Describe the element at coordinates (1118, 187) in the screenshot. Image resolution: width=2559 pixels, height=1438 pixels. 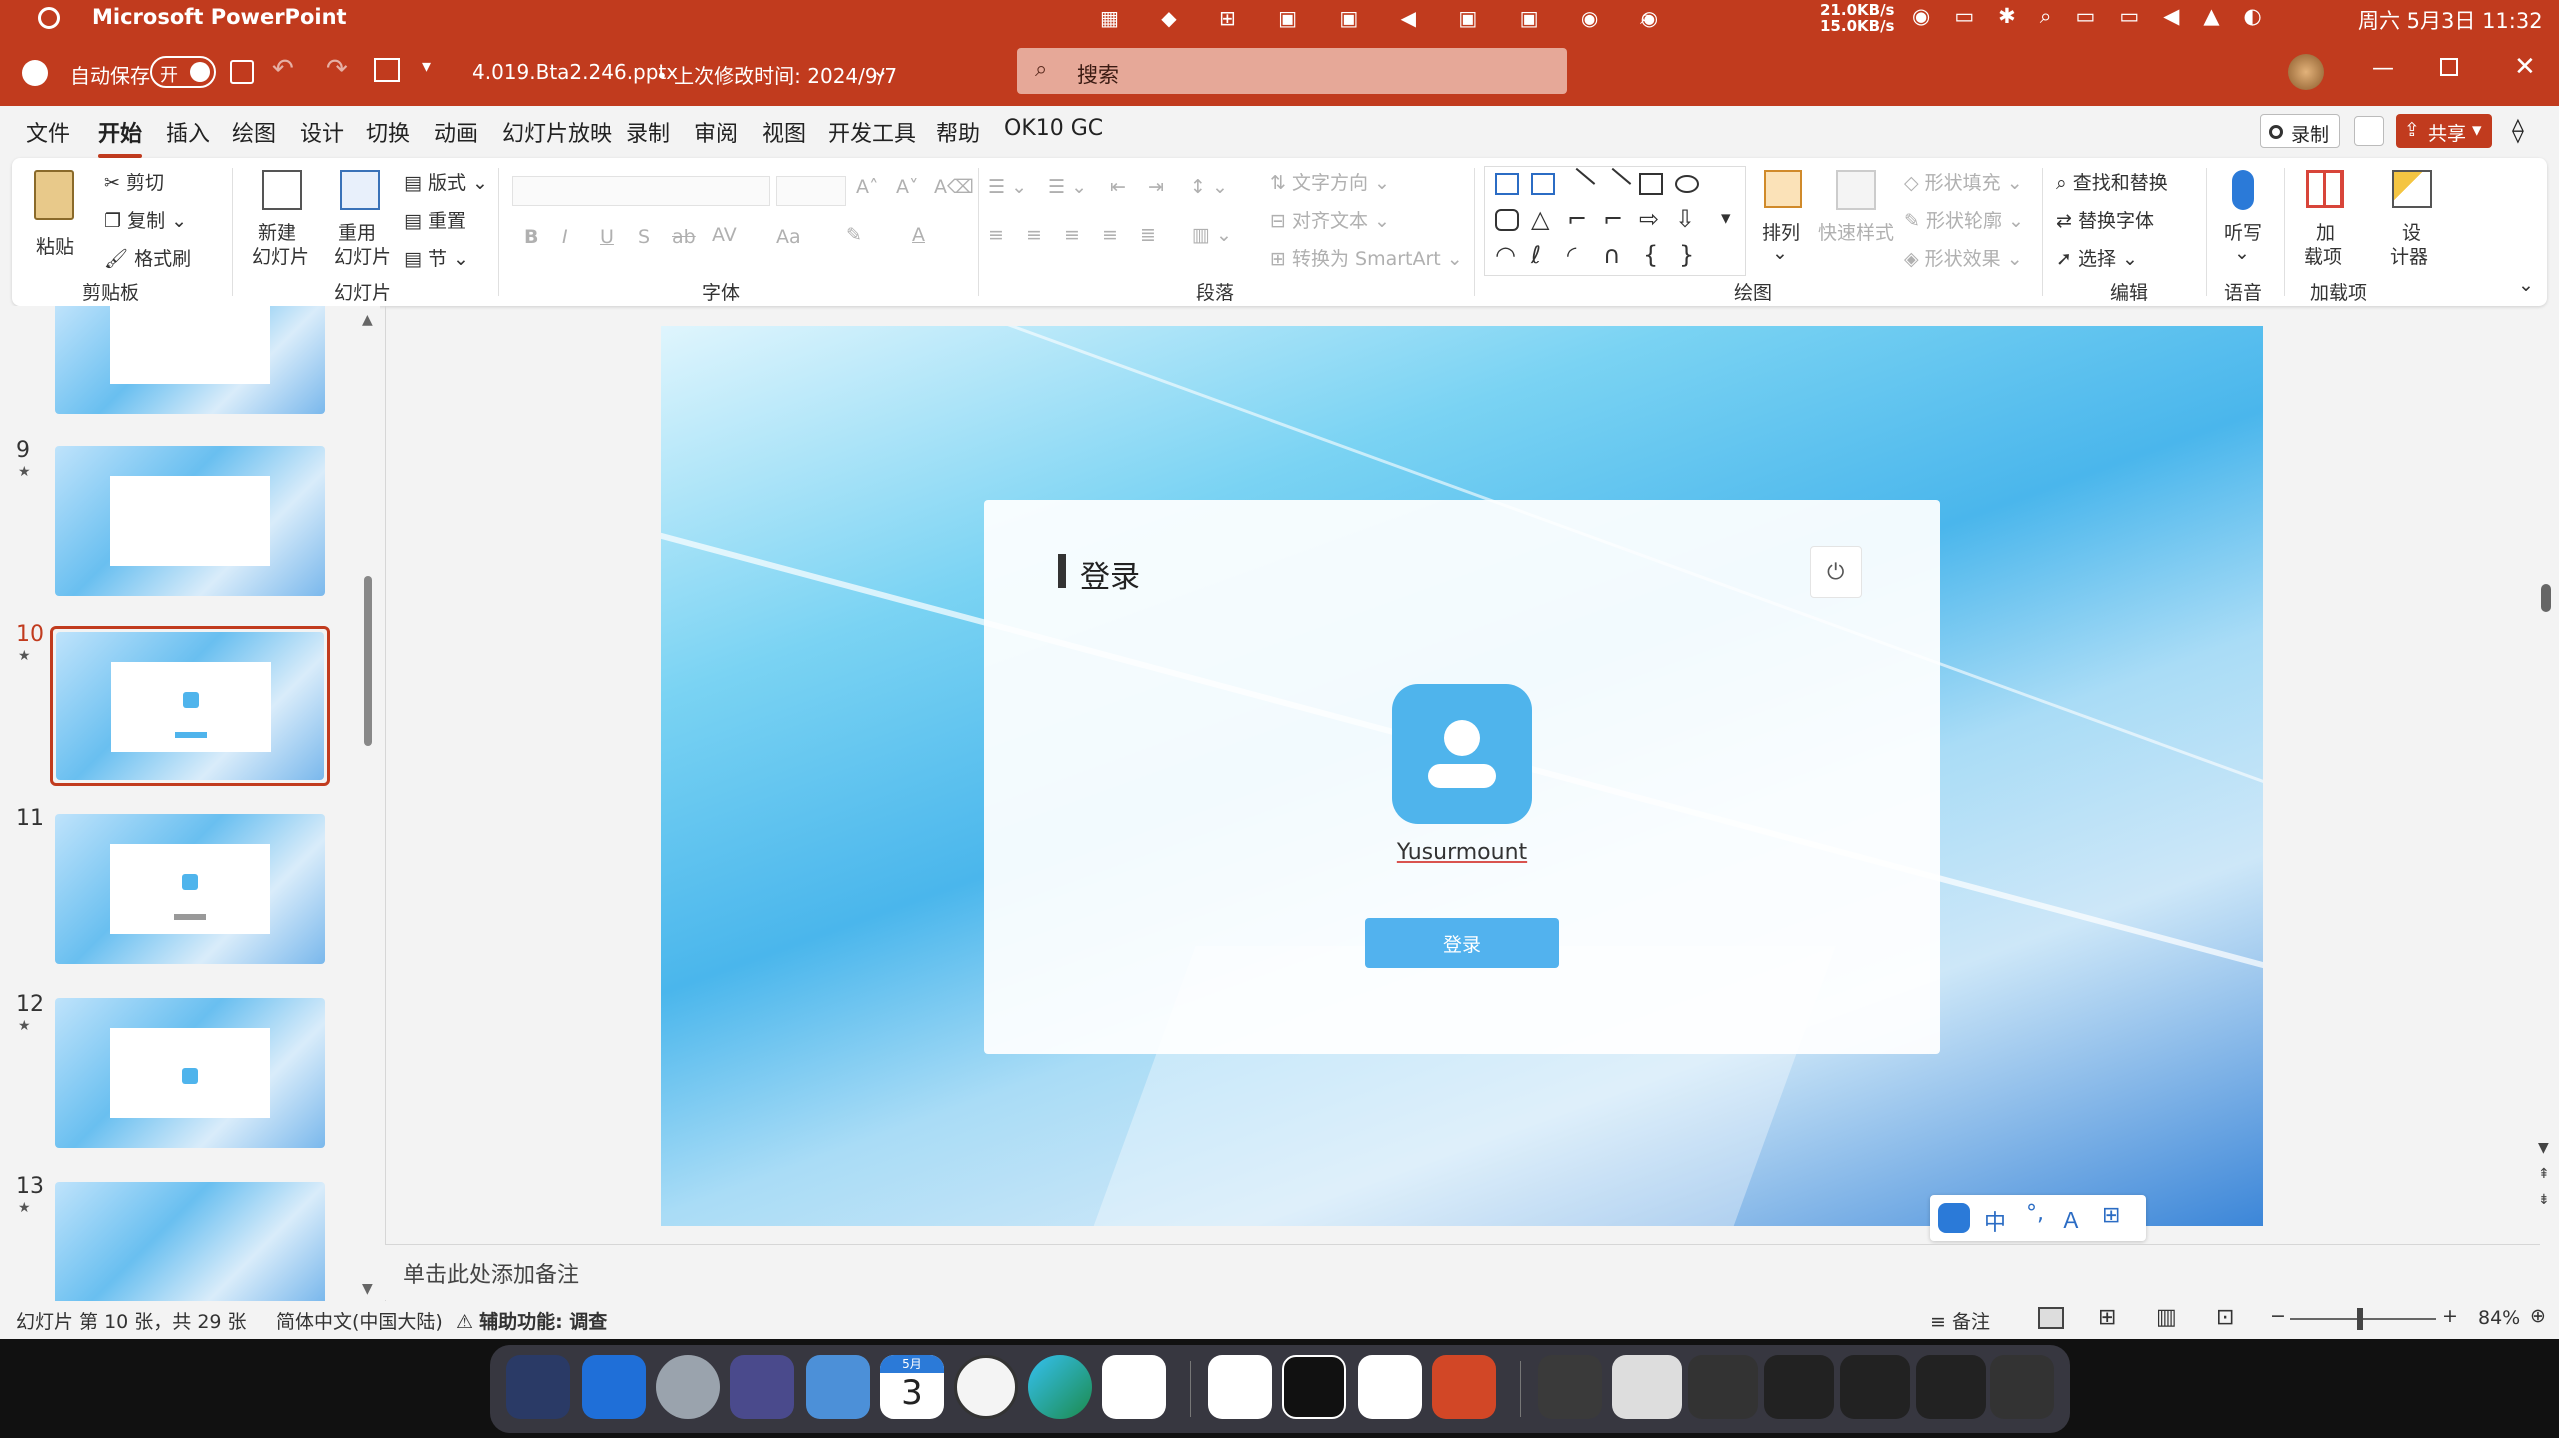
I see `decrease-indent-icon: ⇤` at that location.